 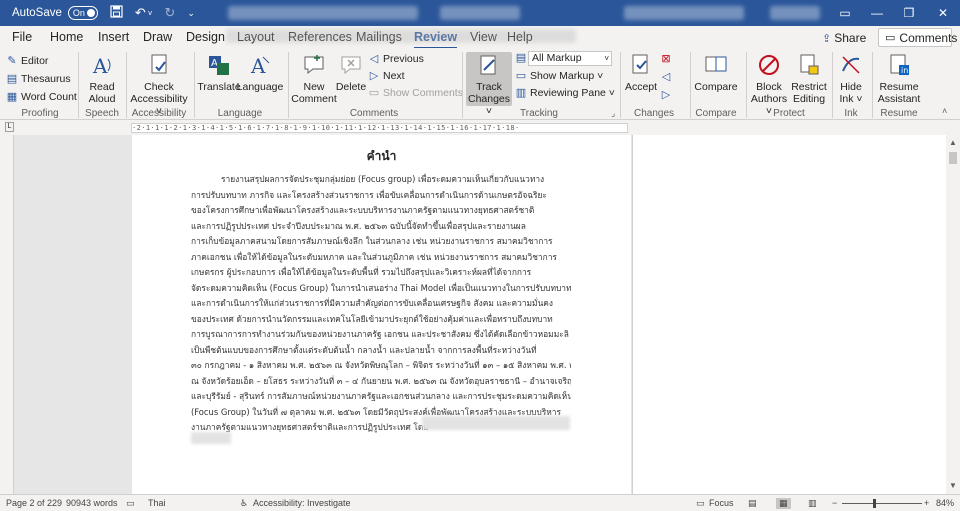 I want to click on next-change-button: ▷, so click(x=666, y=94).